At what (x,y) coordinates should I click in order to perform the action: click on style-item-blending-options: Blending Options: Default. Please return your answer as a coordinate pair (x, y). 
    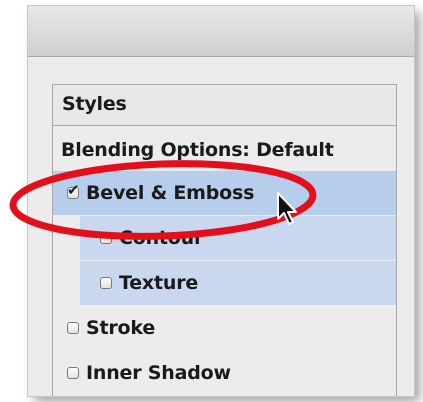
    Looking at the image, I should click on (224, 148).